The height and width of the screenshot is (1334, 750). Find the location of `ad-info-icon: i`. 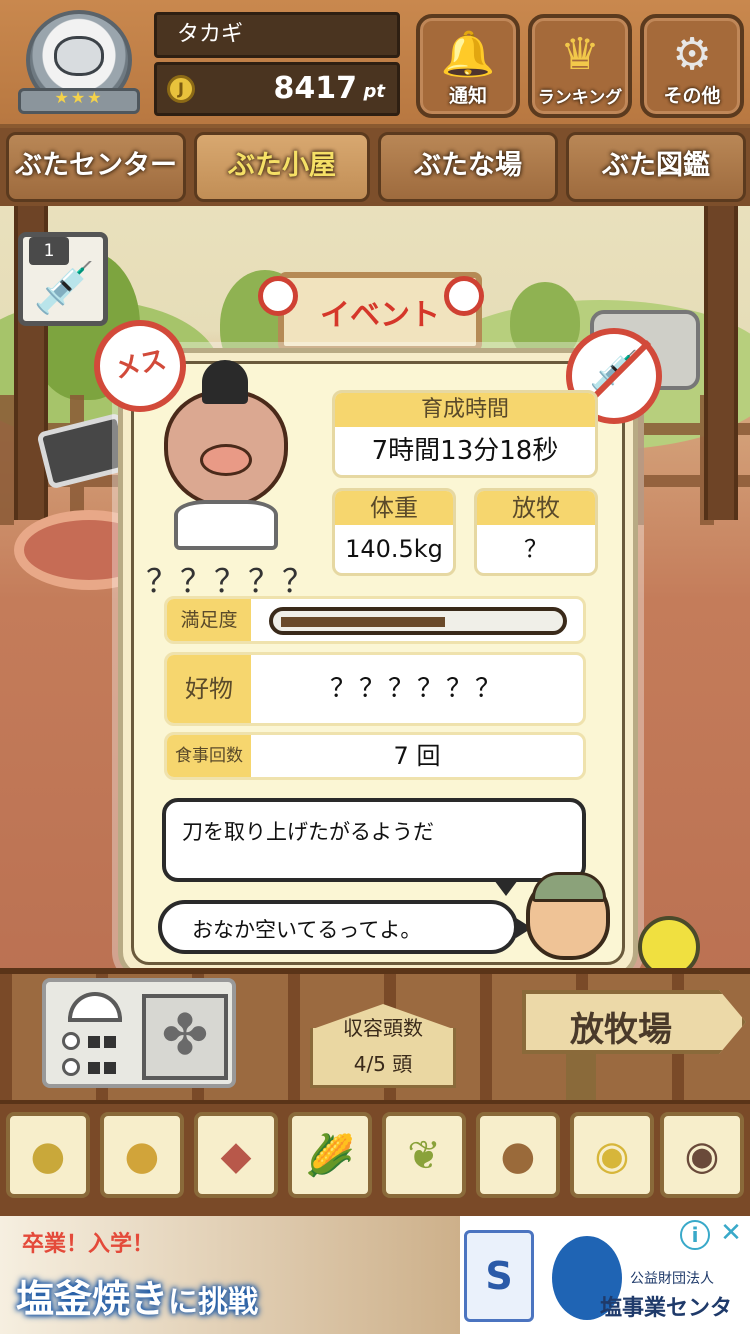

ad-info-icon: i is located at coordinates (695, 1235).